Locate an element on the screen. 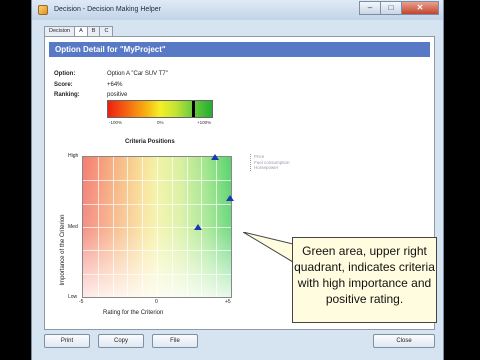 This screenshot has width=480, height=360. ranking-marker is located at coordinates (194, 109).